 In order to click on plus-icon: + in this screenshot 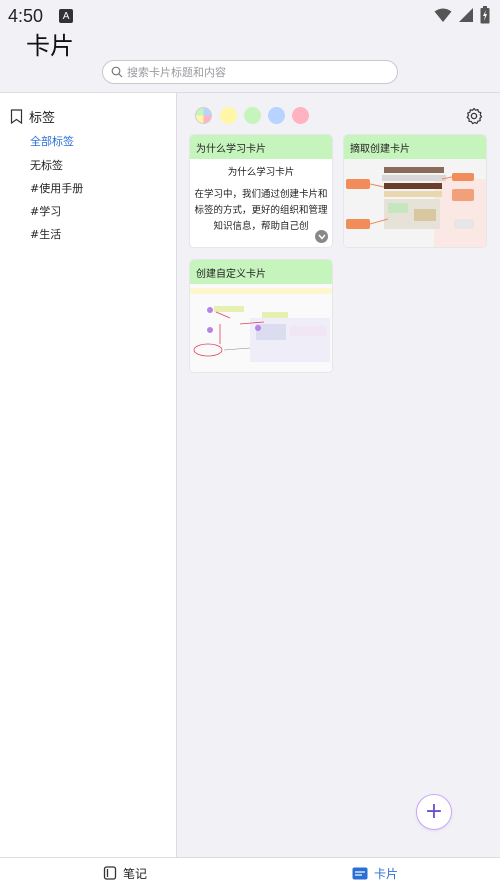, I will do `click(434, 811)`.